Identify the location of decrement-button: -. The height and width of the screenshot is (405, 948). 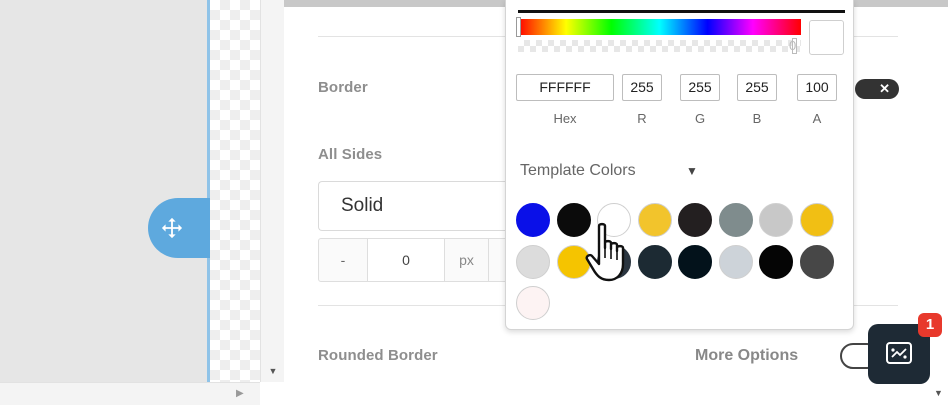
(343, 260).